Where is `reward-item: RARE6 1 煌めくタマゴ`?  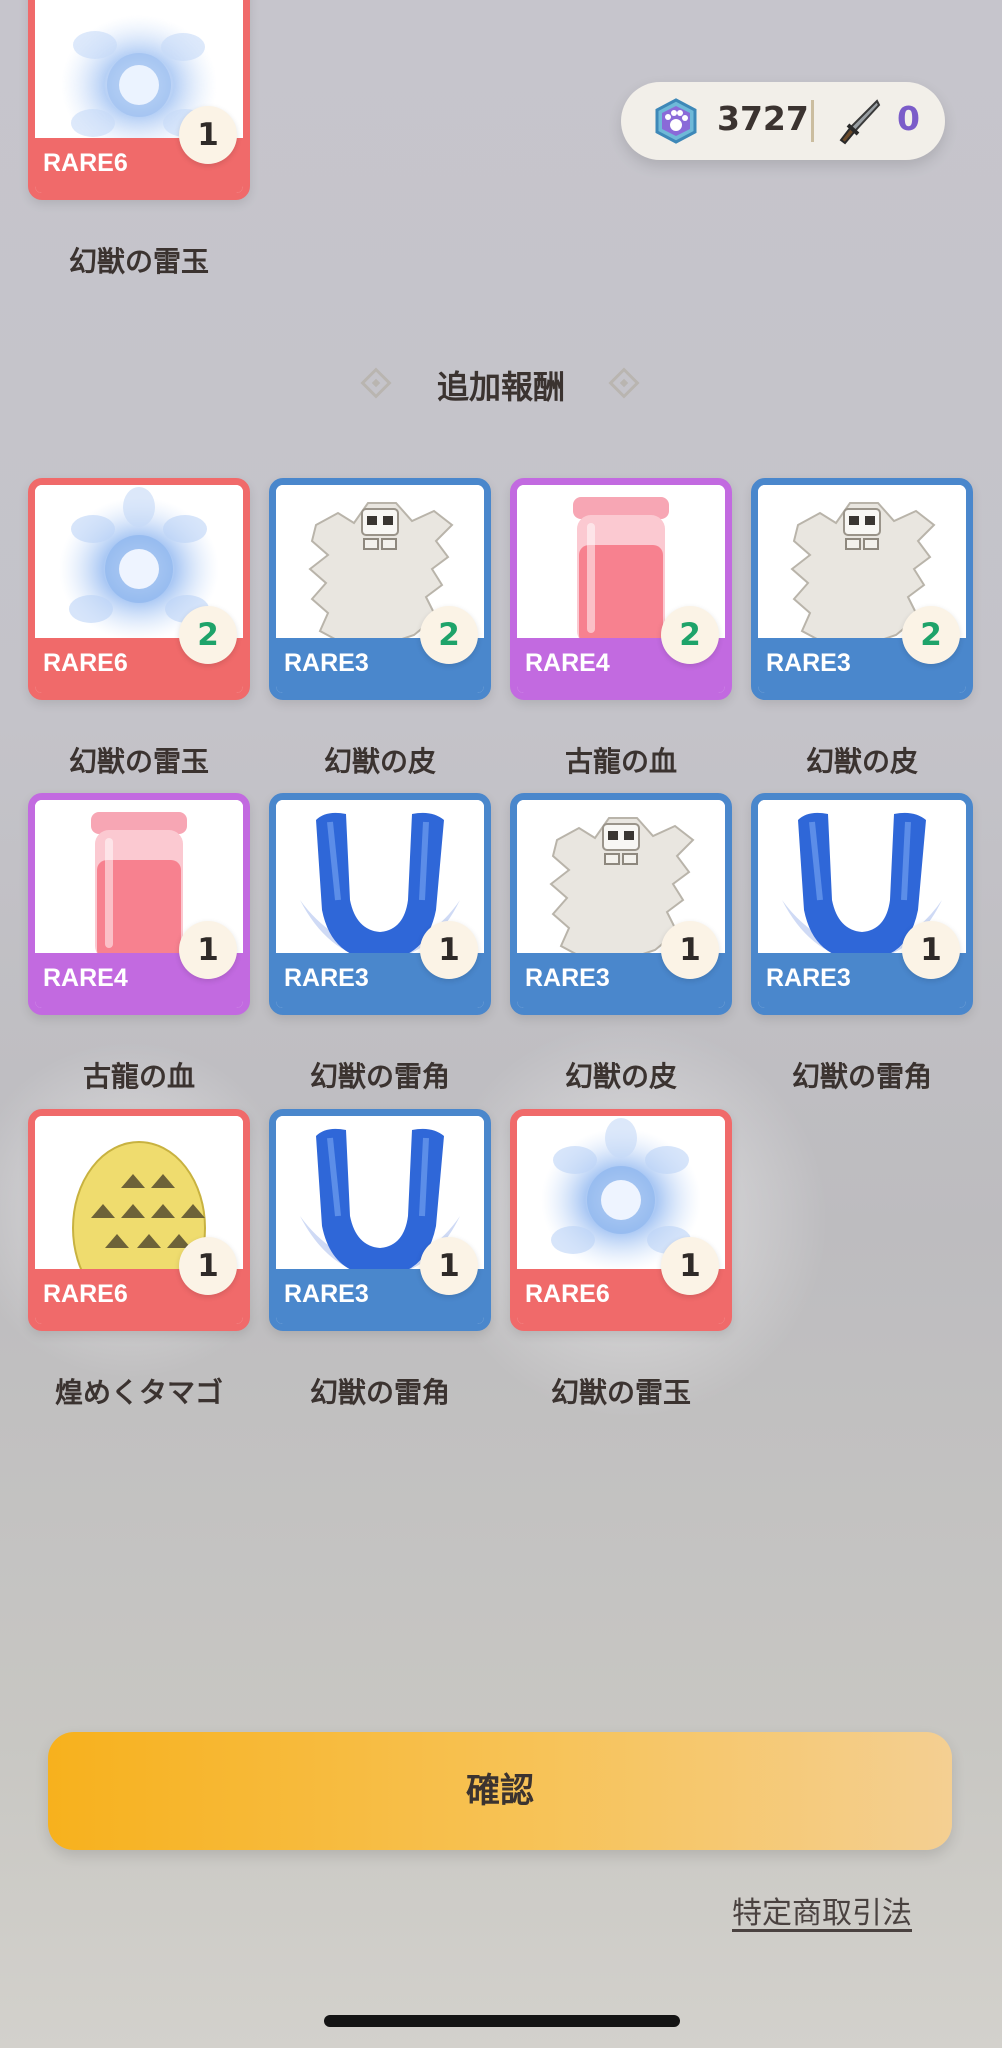
reward-item: RARE6 1 煌めくタマゴ is located at coordinates (139, 1260).